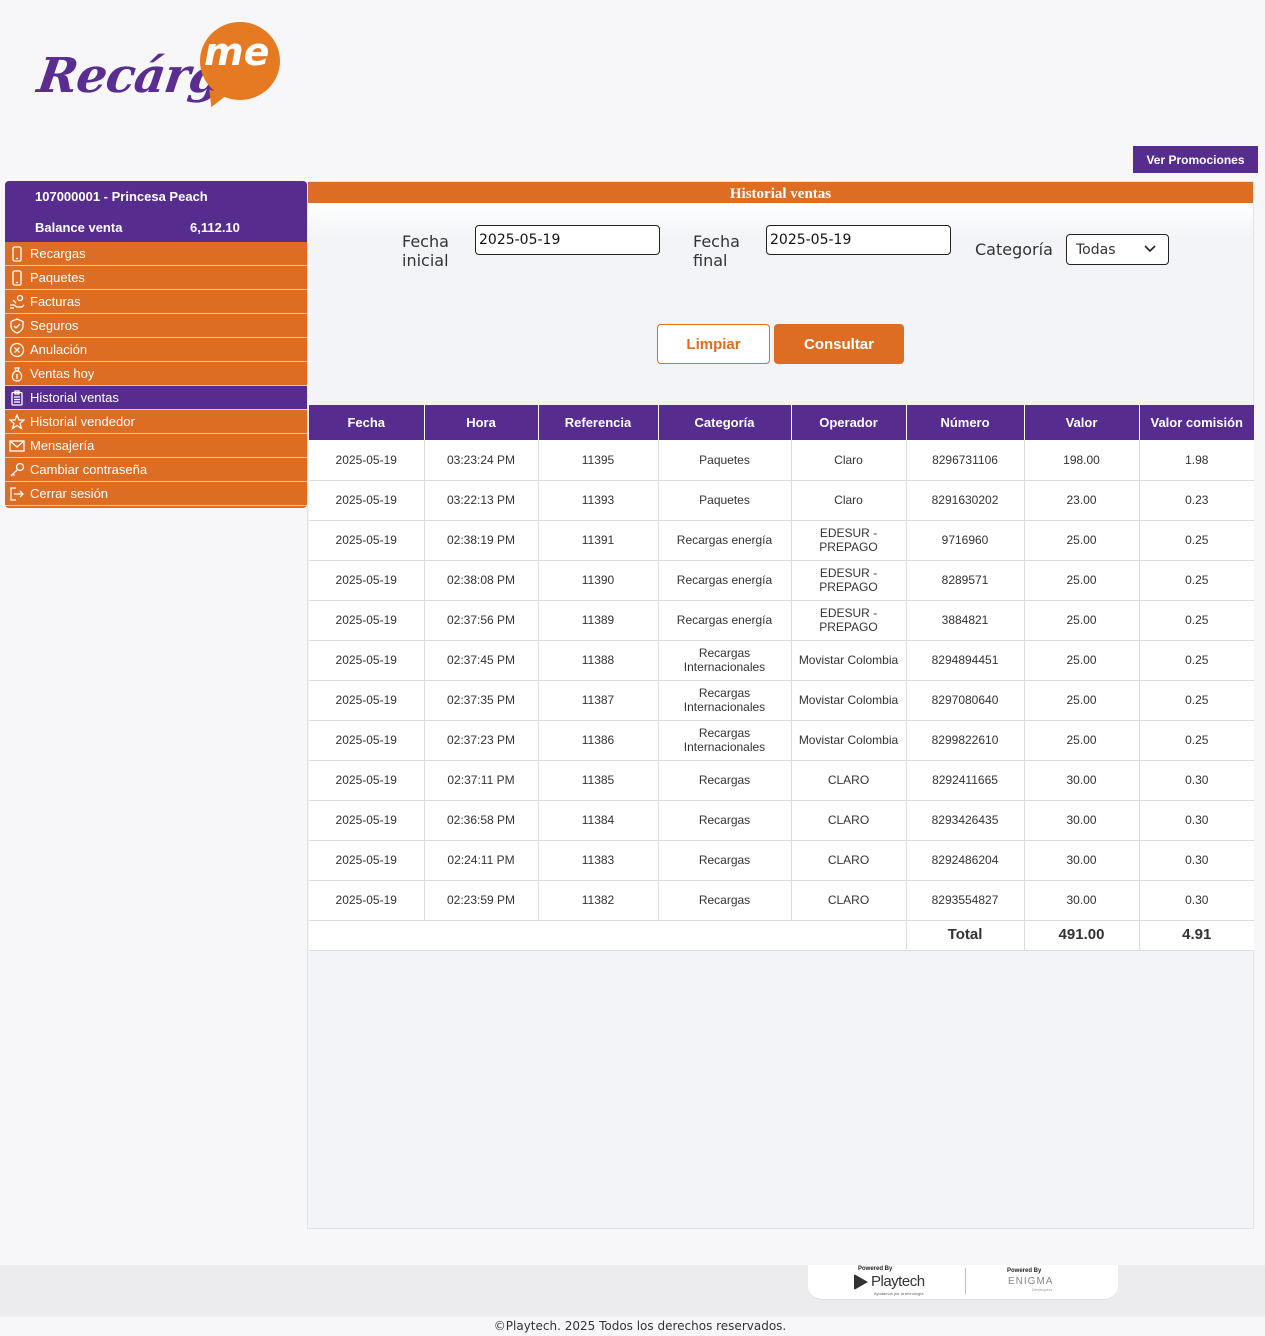  I want to click on column-header: Categoría, so click(725, 422).